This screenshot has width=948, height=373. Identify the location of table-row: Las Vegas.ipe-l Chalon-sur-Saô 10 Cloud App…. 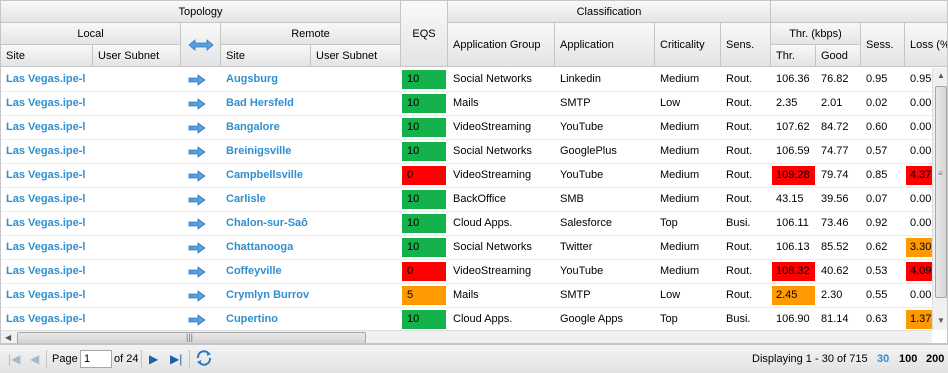
(466, 224).